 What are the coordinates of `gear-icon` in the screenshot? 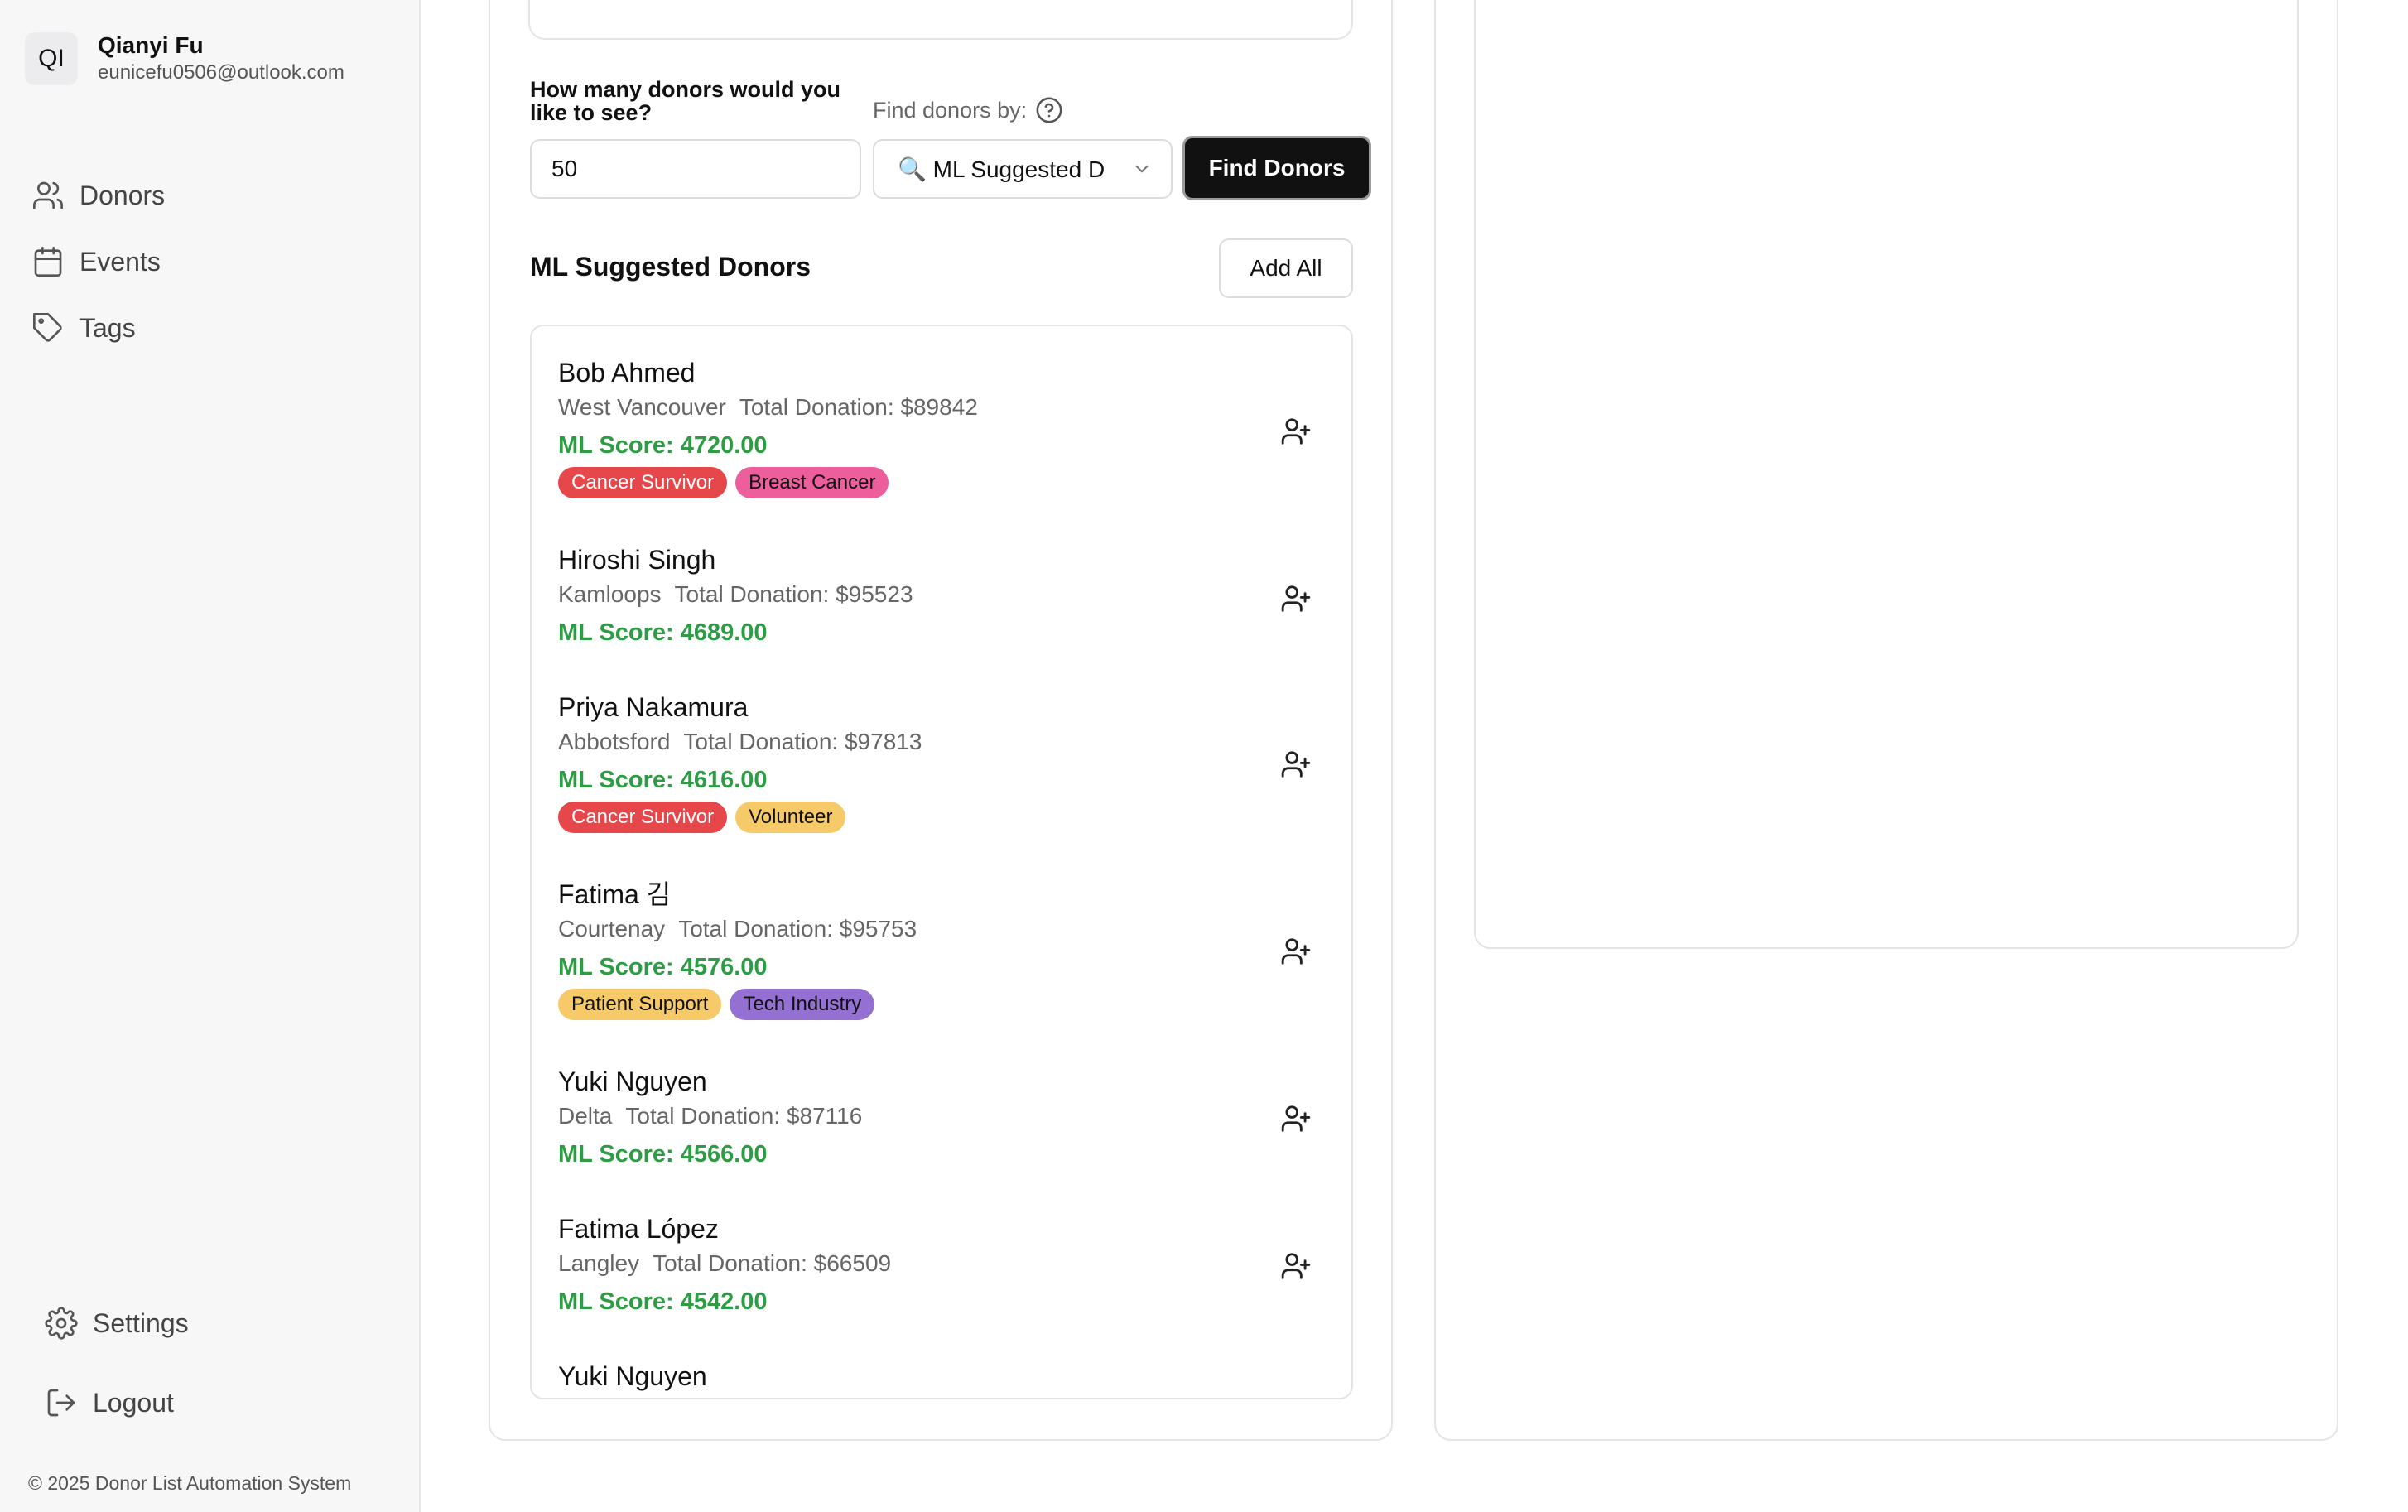 It's located at (62, 1323).